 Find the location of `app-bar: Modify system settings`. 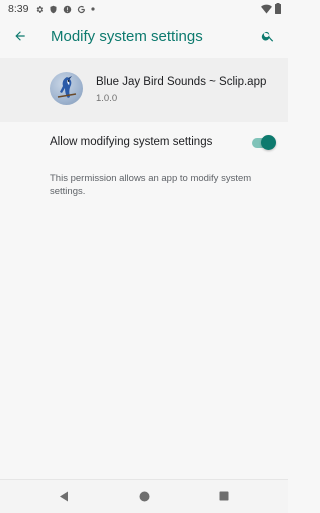

app-bar: Modify system settings is located at coordinates (144, 37).